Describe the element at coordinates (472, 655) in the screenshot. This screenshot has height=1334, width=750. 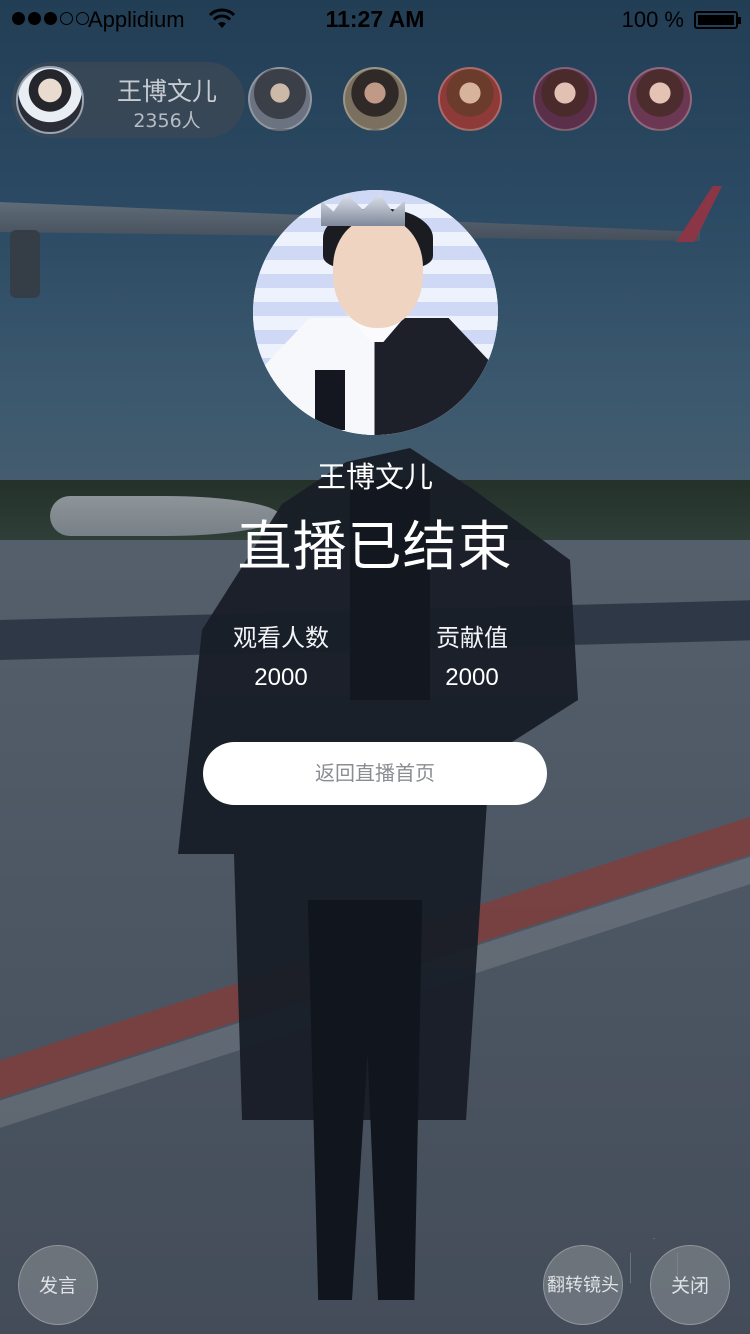
I see `stat-contribution: 贡献值 2000` at that location.